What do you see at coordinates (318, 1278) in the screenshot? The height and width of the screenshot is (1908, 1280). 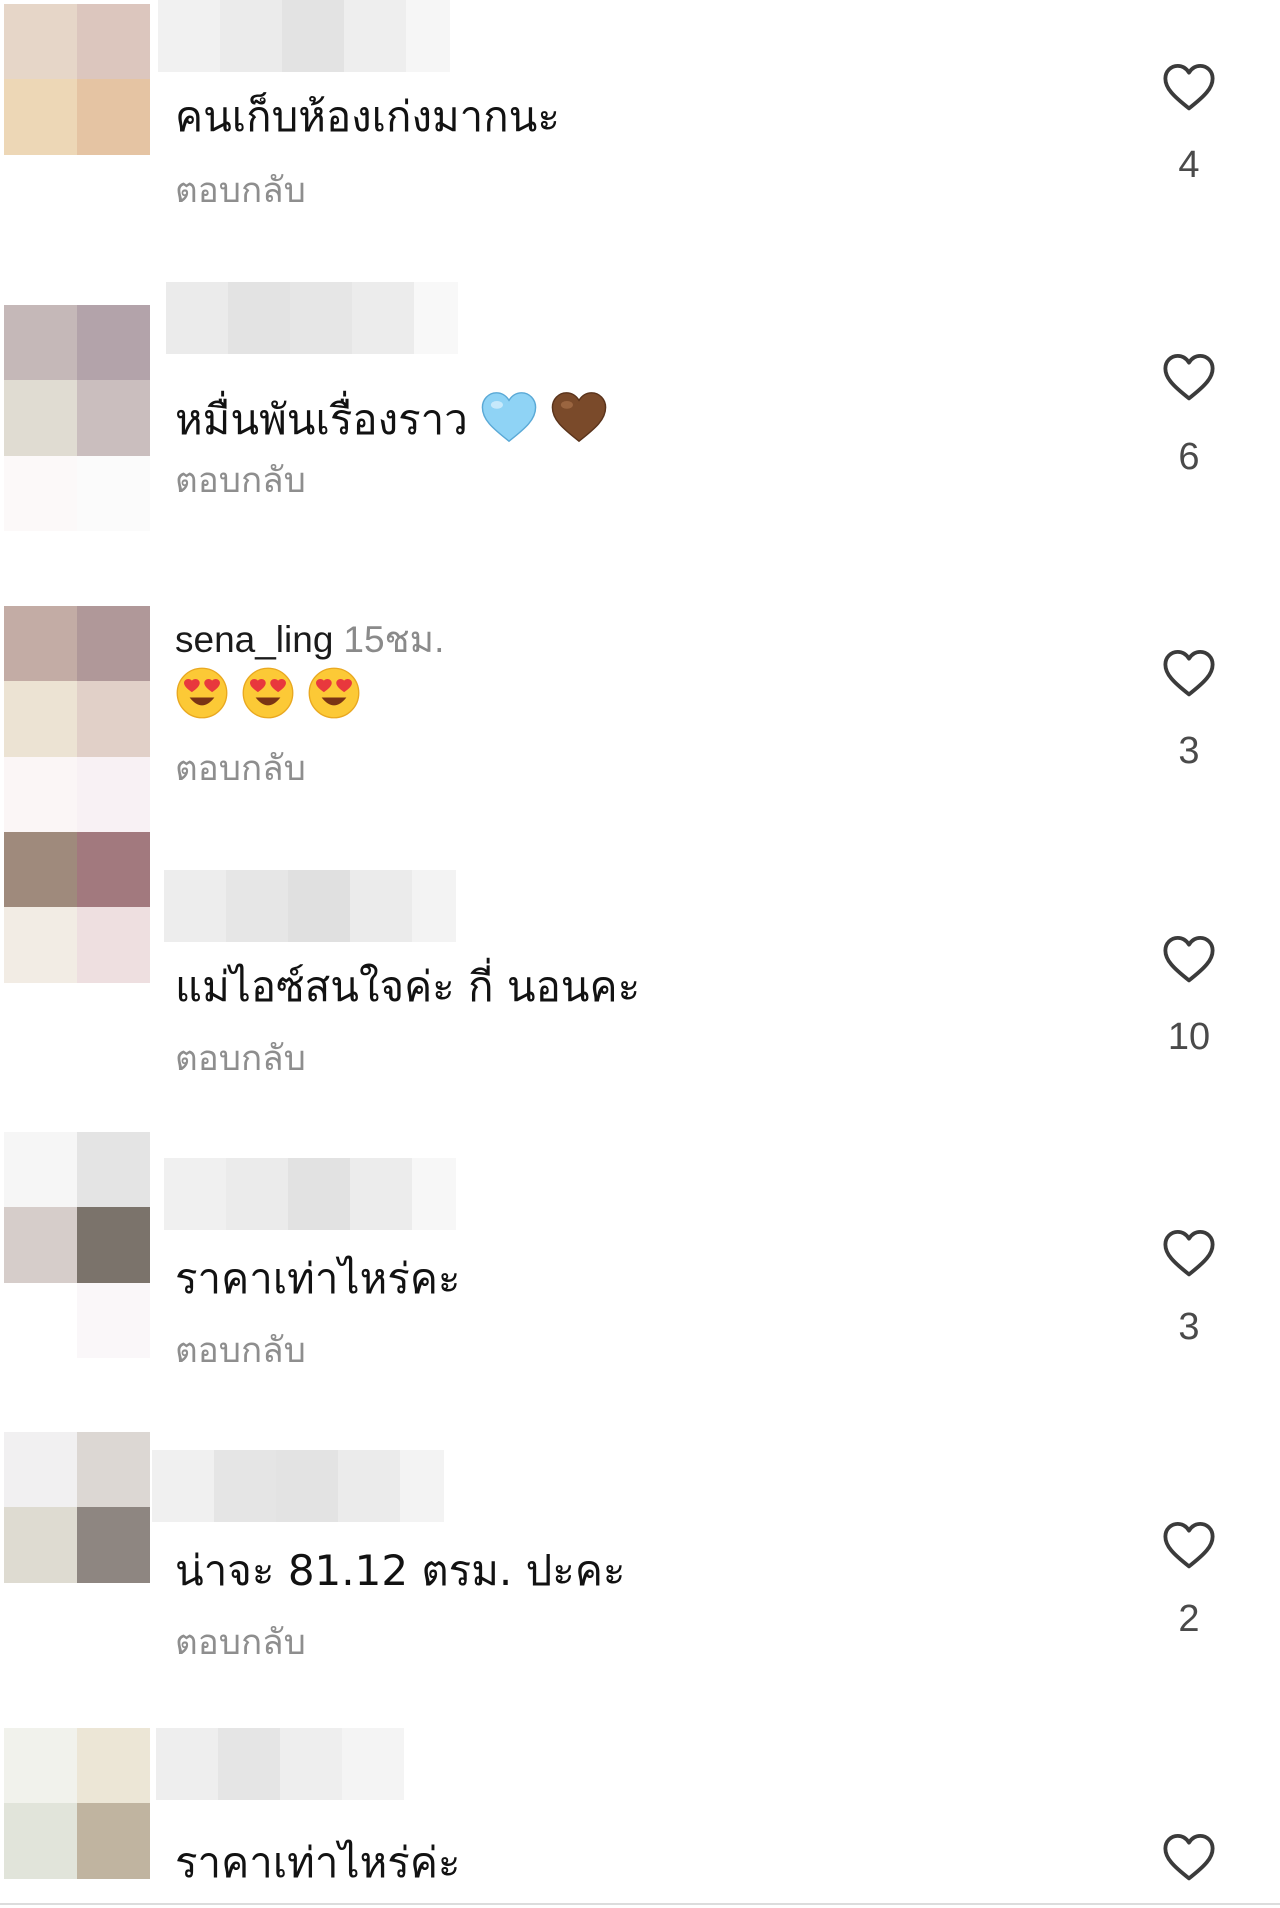 I see `comment-text: ราคาเท่าไหร่คะ` at bounding box center [318, 1278].